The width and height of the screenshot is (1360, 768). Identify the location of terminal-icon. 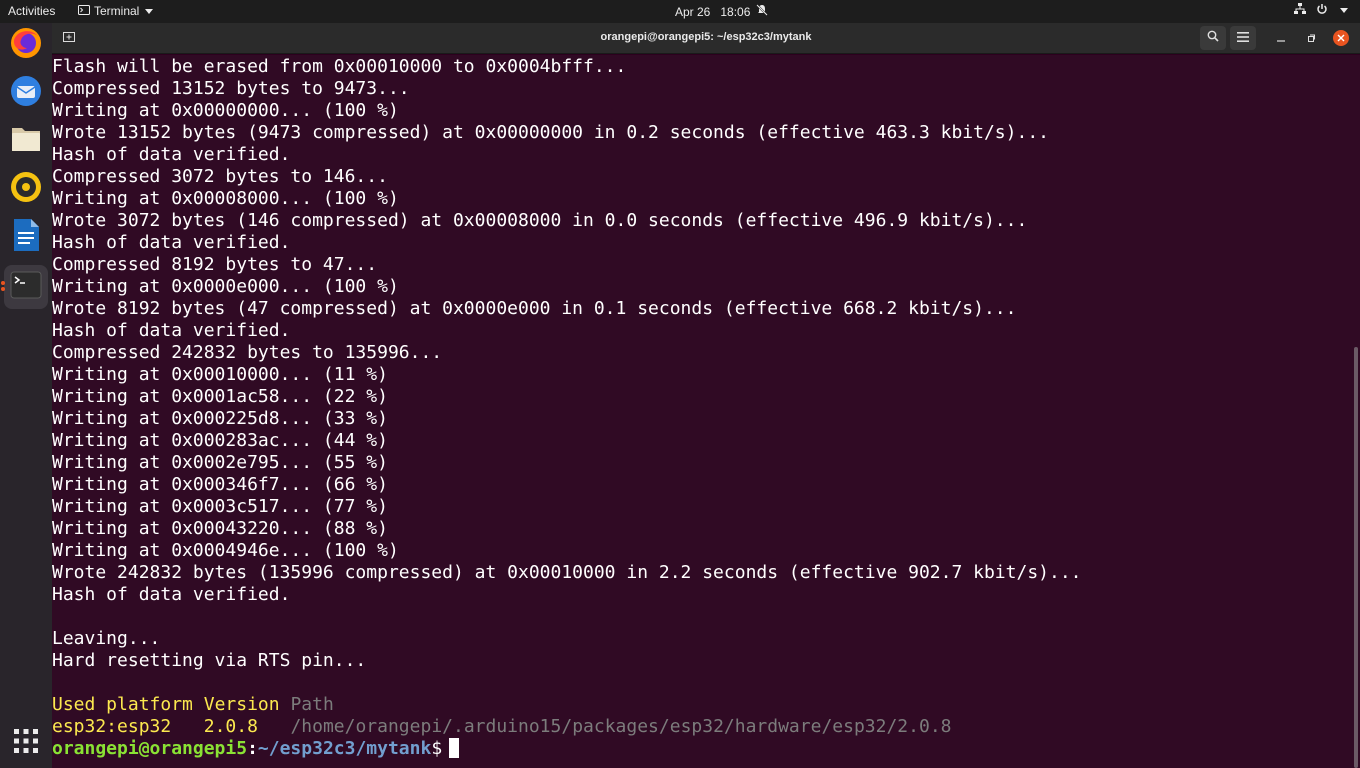
(26, 287).